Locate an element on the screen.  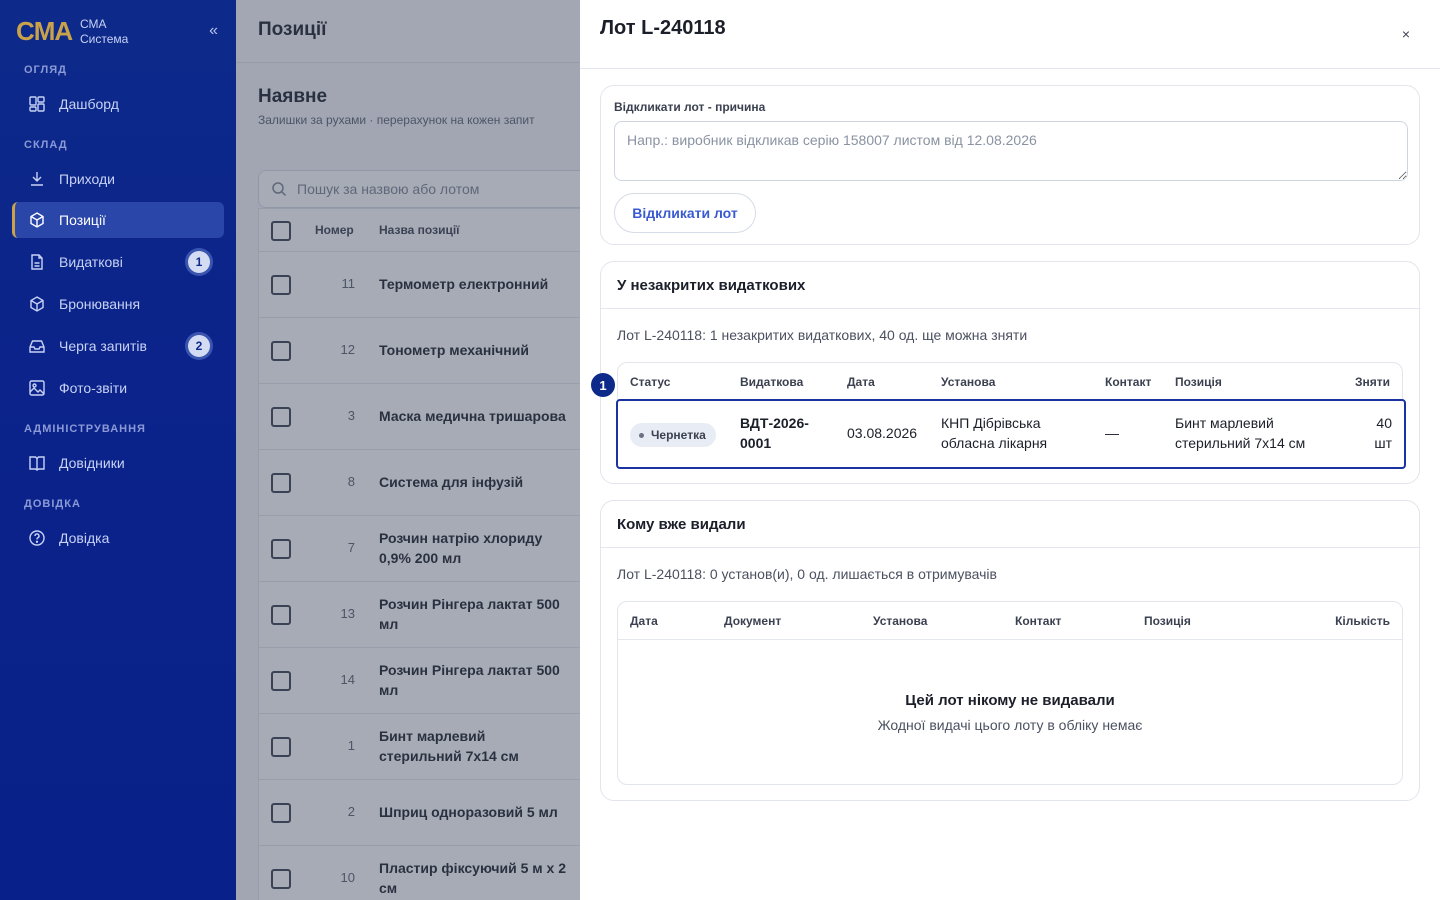
sidebar-item-receipts: Приходи is located at coordinates (118, 179).